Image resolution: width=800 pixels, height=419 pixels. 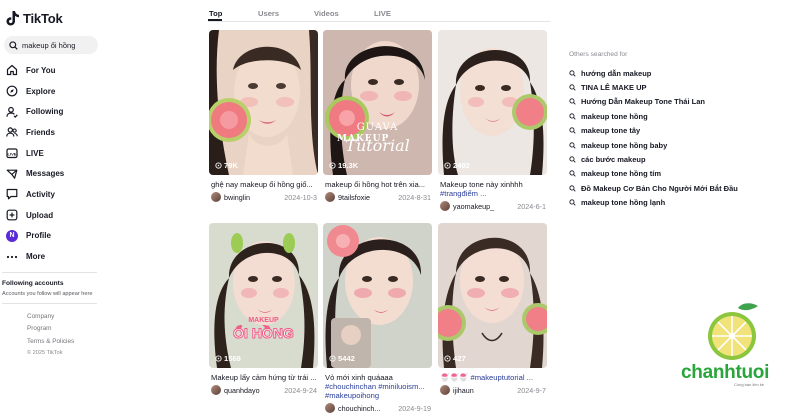 What do you see at coordinates (414, 197) in the screenshot?
I see `post-date: 2024-8-31` at bounding box center [414, 197].